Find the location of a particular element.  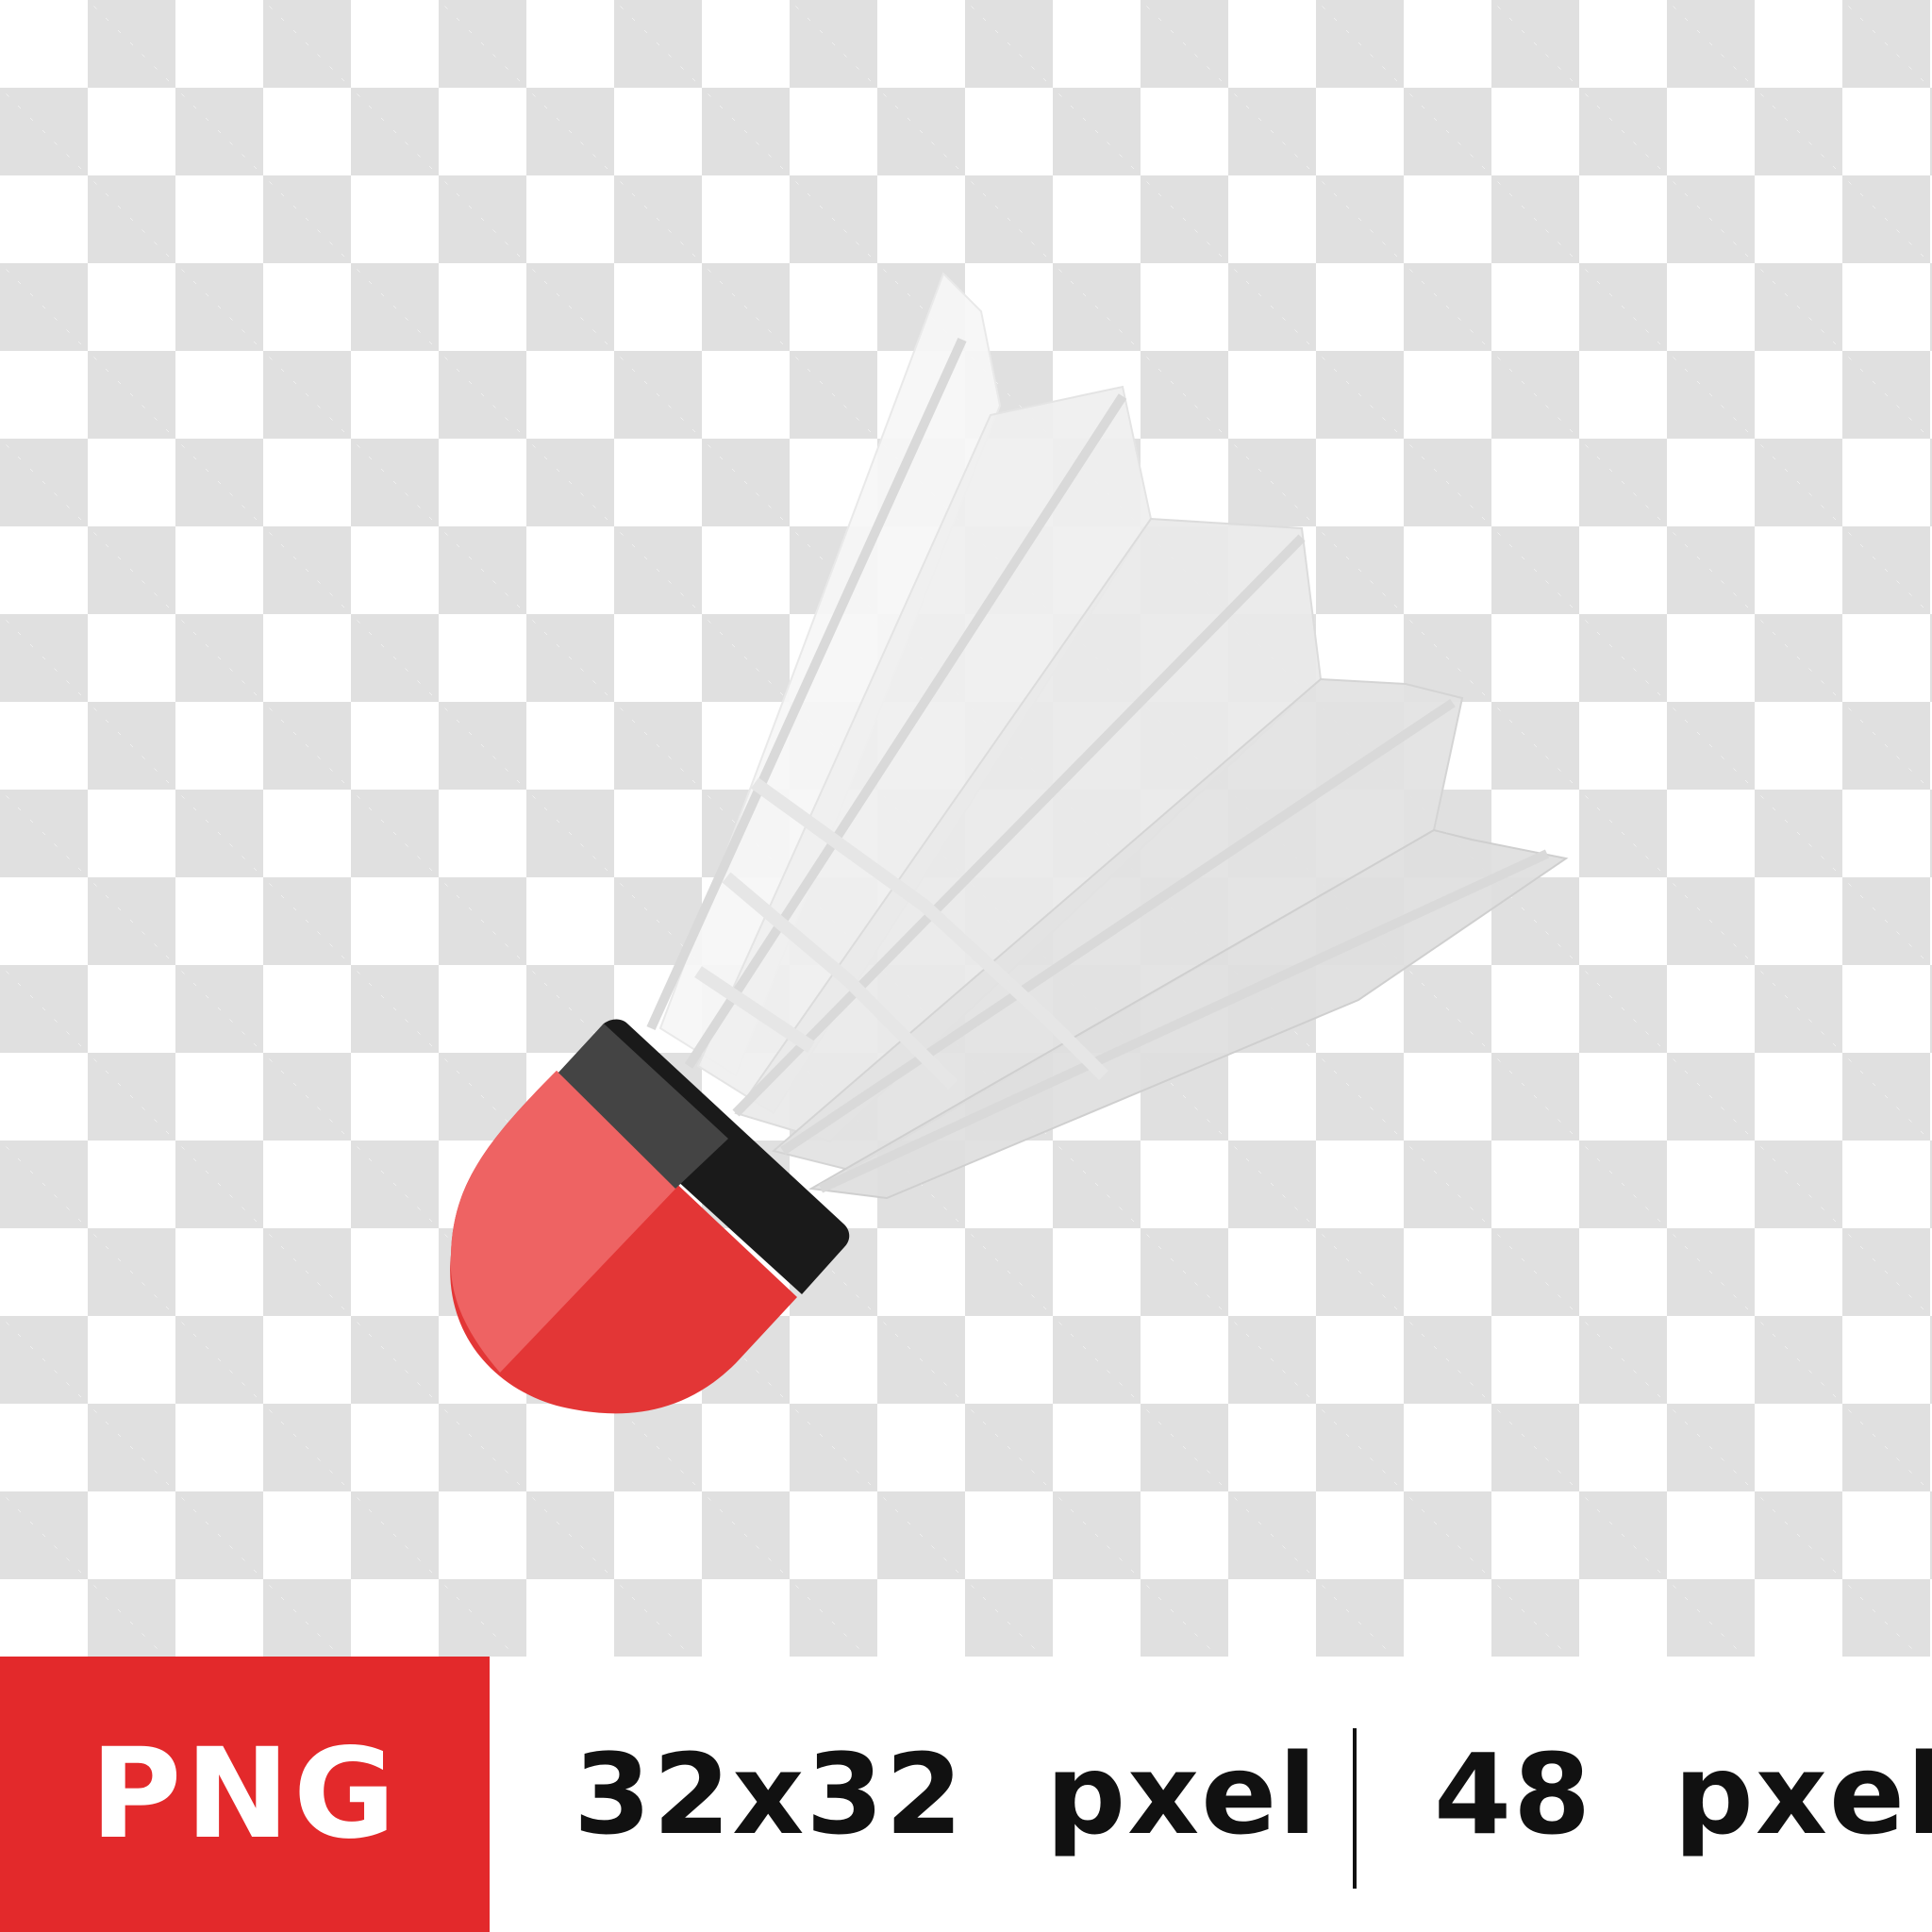

format-badge: PNG is located at coordinates (245, 1795).